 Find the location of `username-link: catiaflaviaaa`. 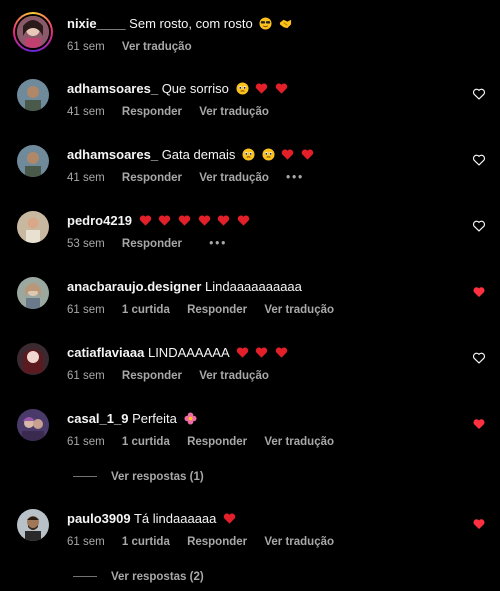

username-link: catiaflaviaaa is located at coordinates (105, 352).